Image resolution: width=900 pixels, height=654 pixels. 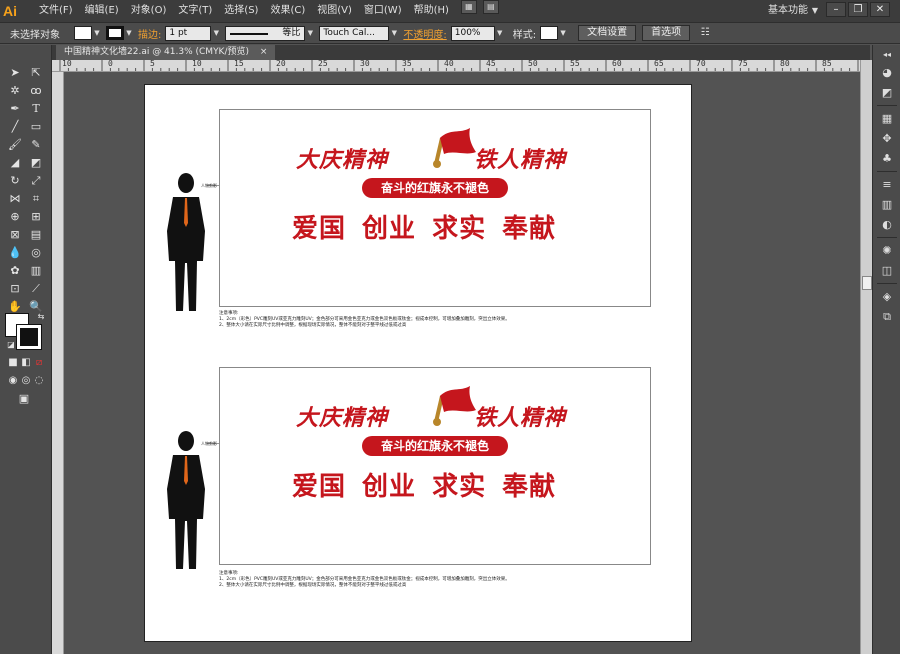 I want to click on direct-selection-tool-icon: ⇱, so click(x=36, y=73).